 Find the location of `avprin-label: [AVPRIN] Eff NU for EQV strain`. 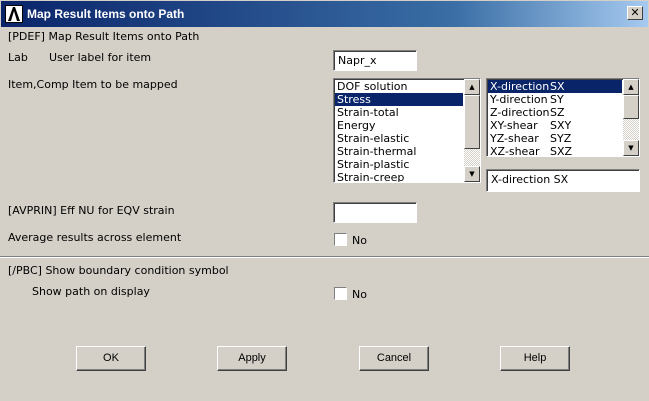

avprin-label: [AVPRIN] Eff NU for EQV strain is located at coordinates (91, 210).